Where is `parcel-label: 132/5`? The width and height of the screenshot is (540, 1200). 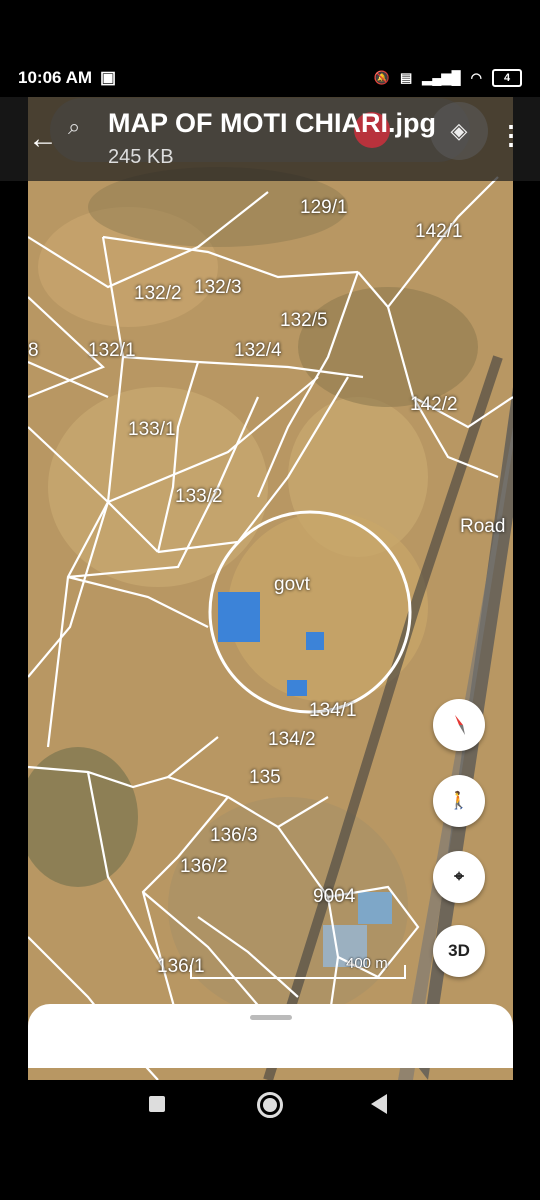 parcel-label: 132/5 is located at coordinates (304, 320).